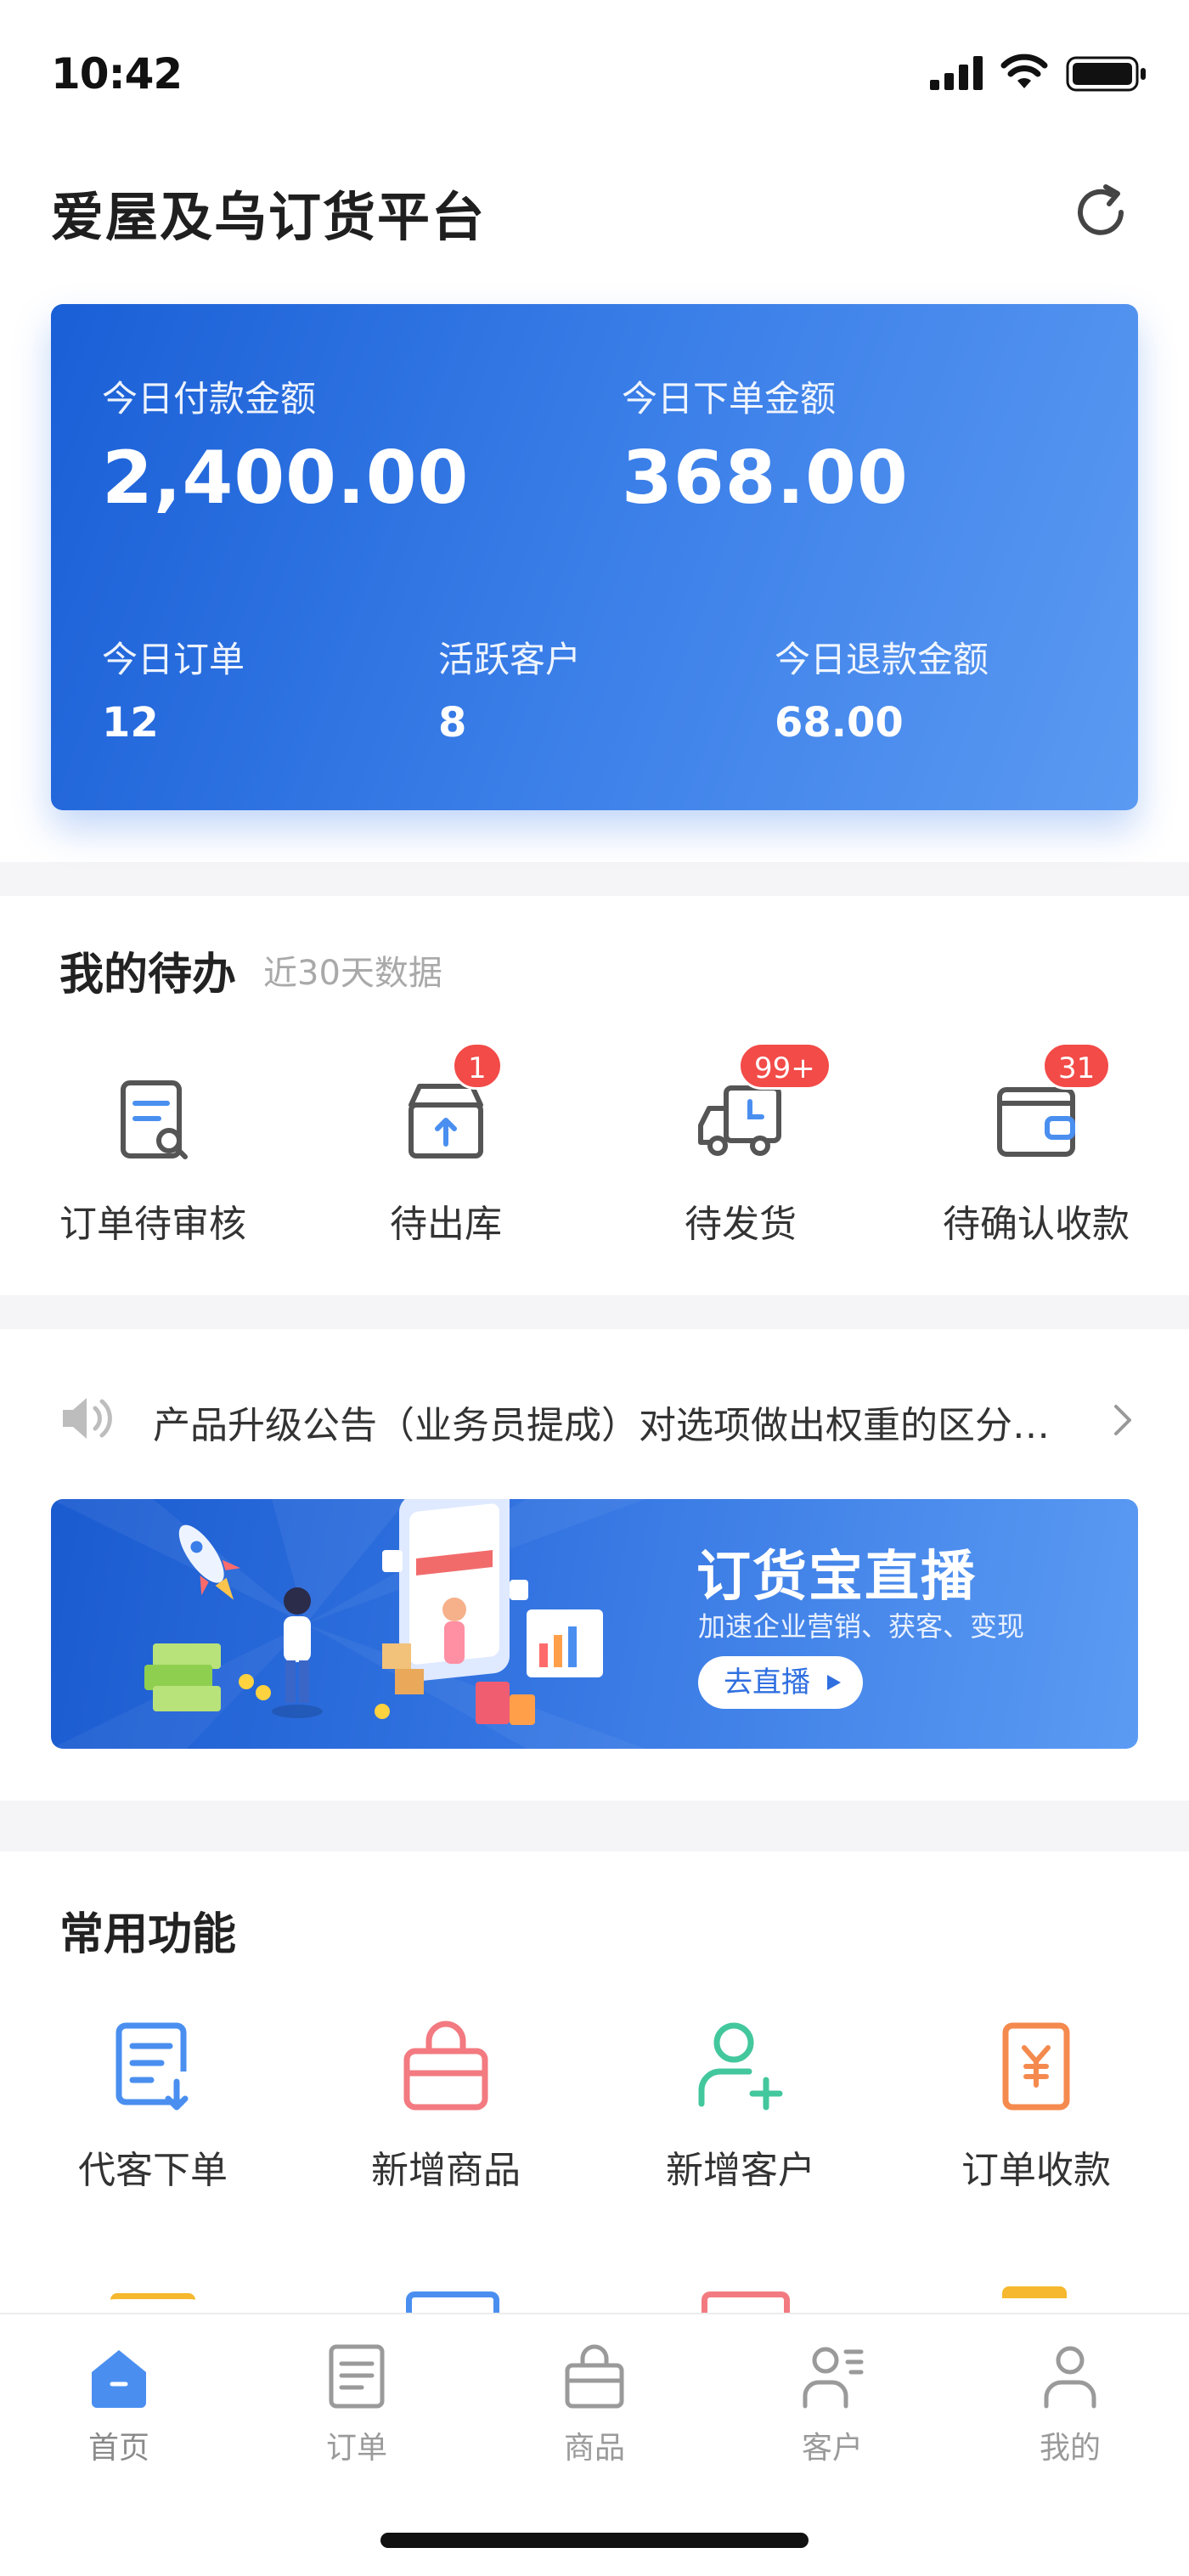  I want to click on order-amount-label: 今日下单金额, so click(730, 399).